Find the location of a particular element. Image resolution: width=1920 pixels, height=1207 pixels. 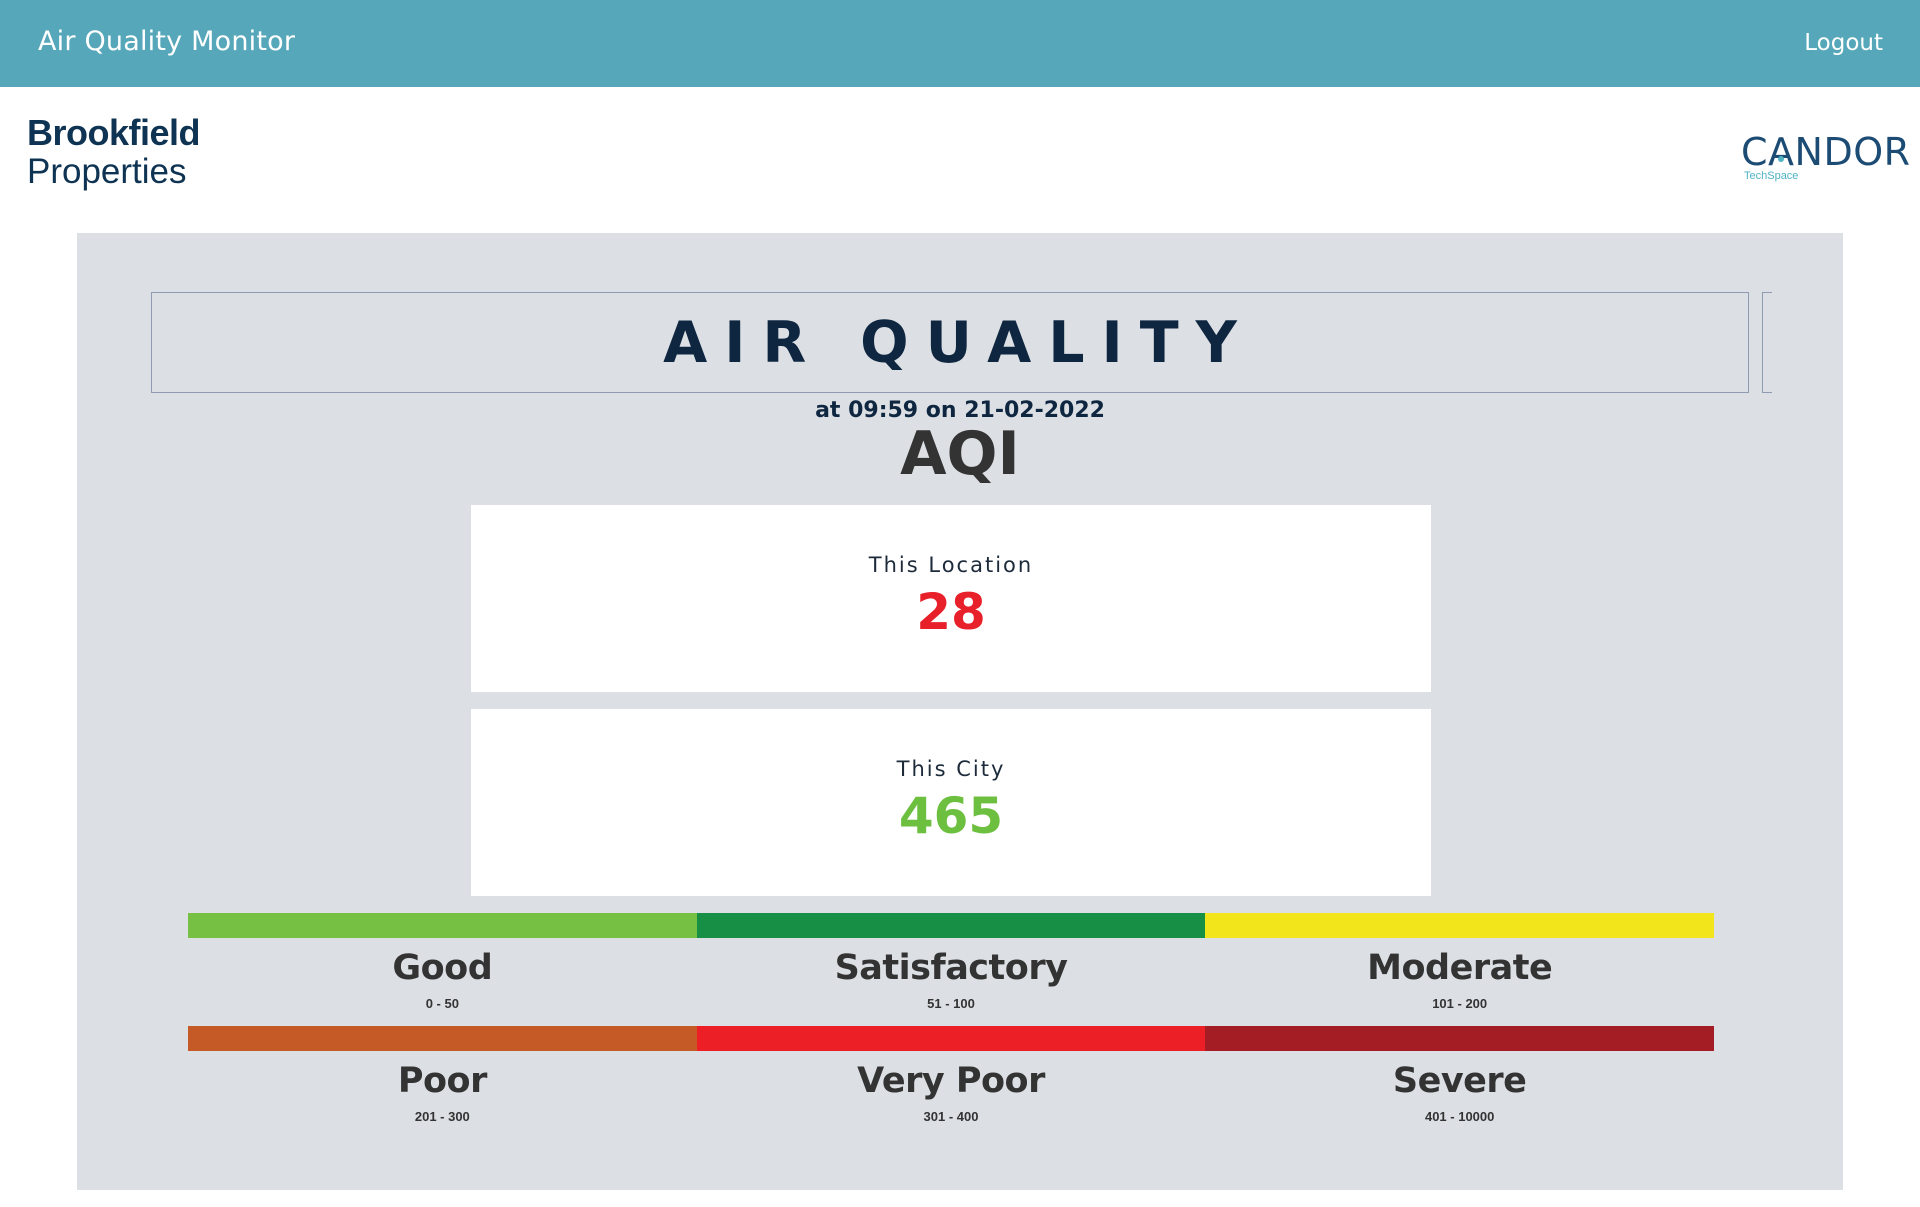

brookfield-logo-line2: Properties is located at coordinates (107, 171).